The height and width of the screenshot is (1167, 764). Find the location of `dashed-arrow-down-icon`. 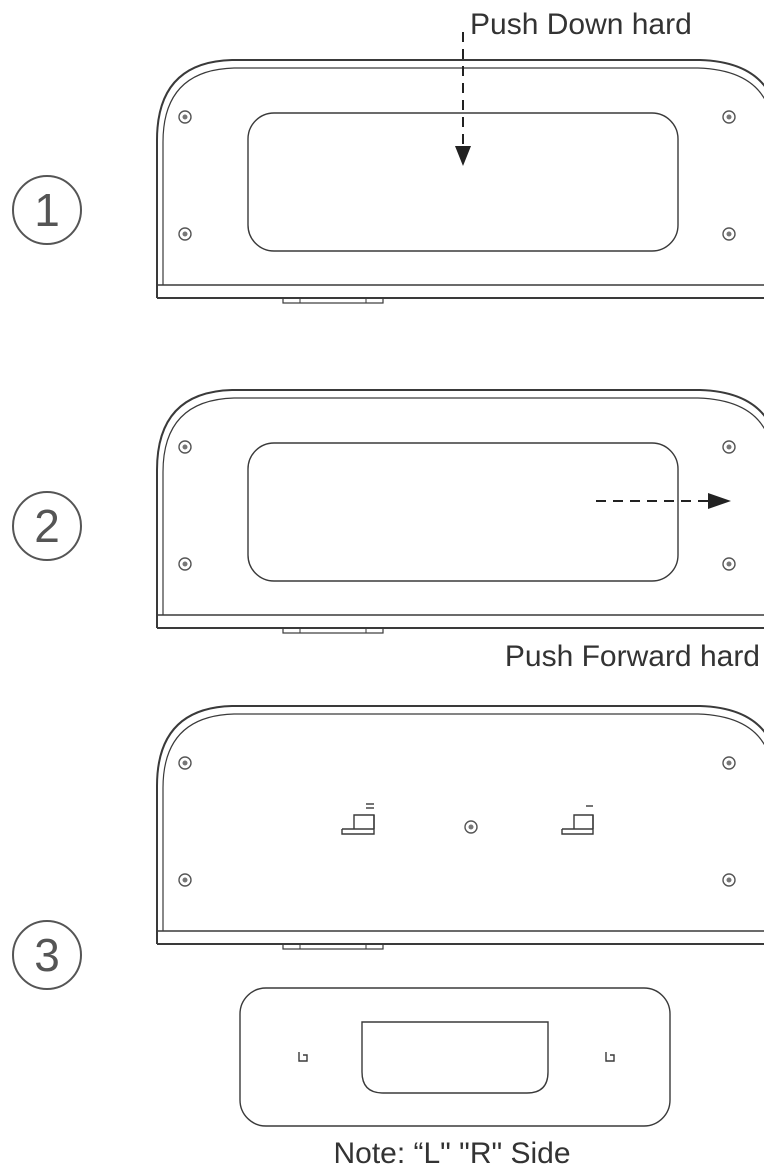

dashed-arrow-down-icon is located at coordinates (463, 99).